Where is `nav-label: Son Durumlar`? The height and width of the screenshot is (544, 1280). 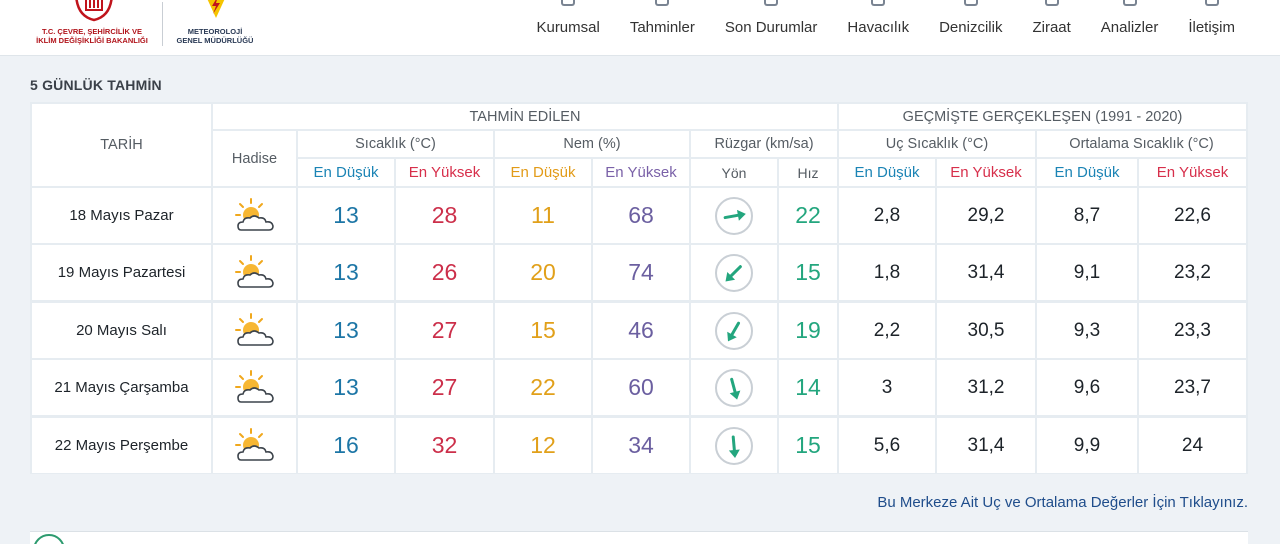 nav-label: Son Durumlar is located at coordinates (771, 27).